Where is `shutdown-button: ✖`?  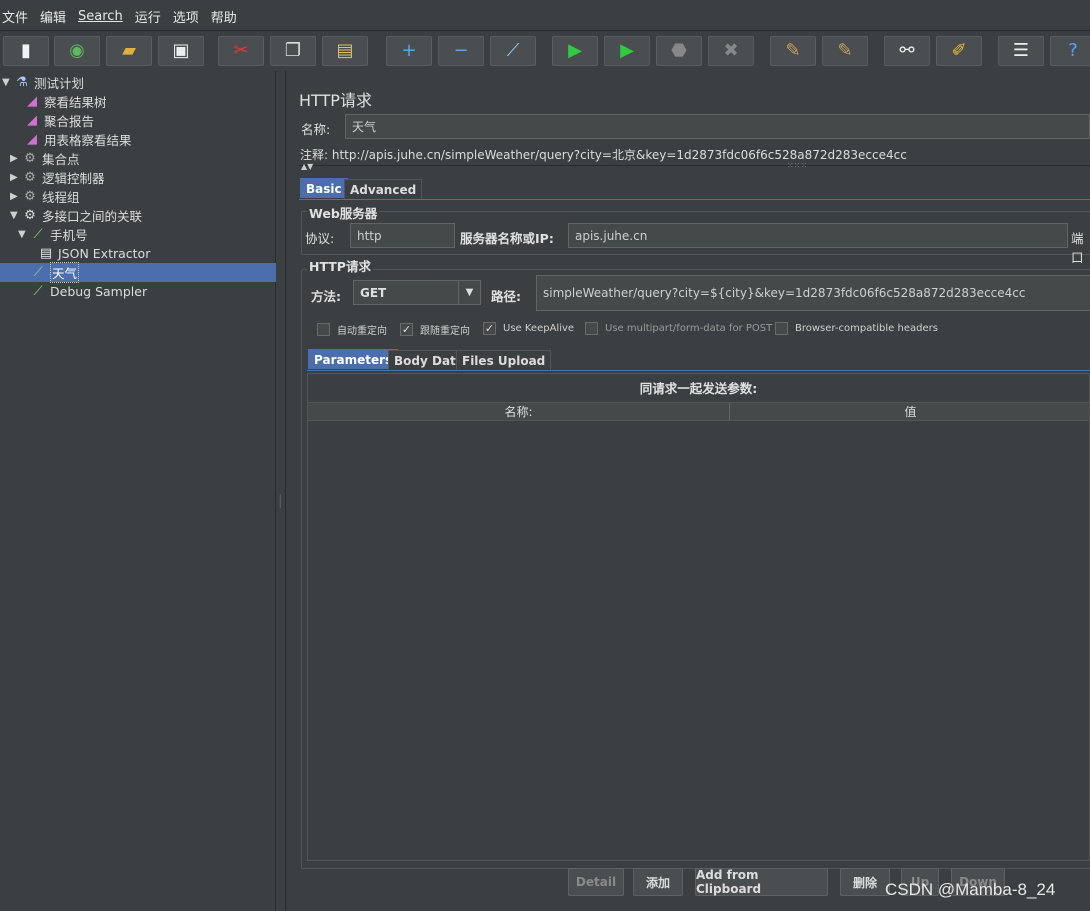 shutdown-button: ✖ is located at coordinates (731, 51).